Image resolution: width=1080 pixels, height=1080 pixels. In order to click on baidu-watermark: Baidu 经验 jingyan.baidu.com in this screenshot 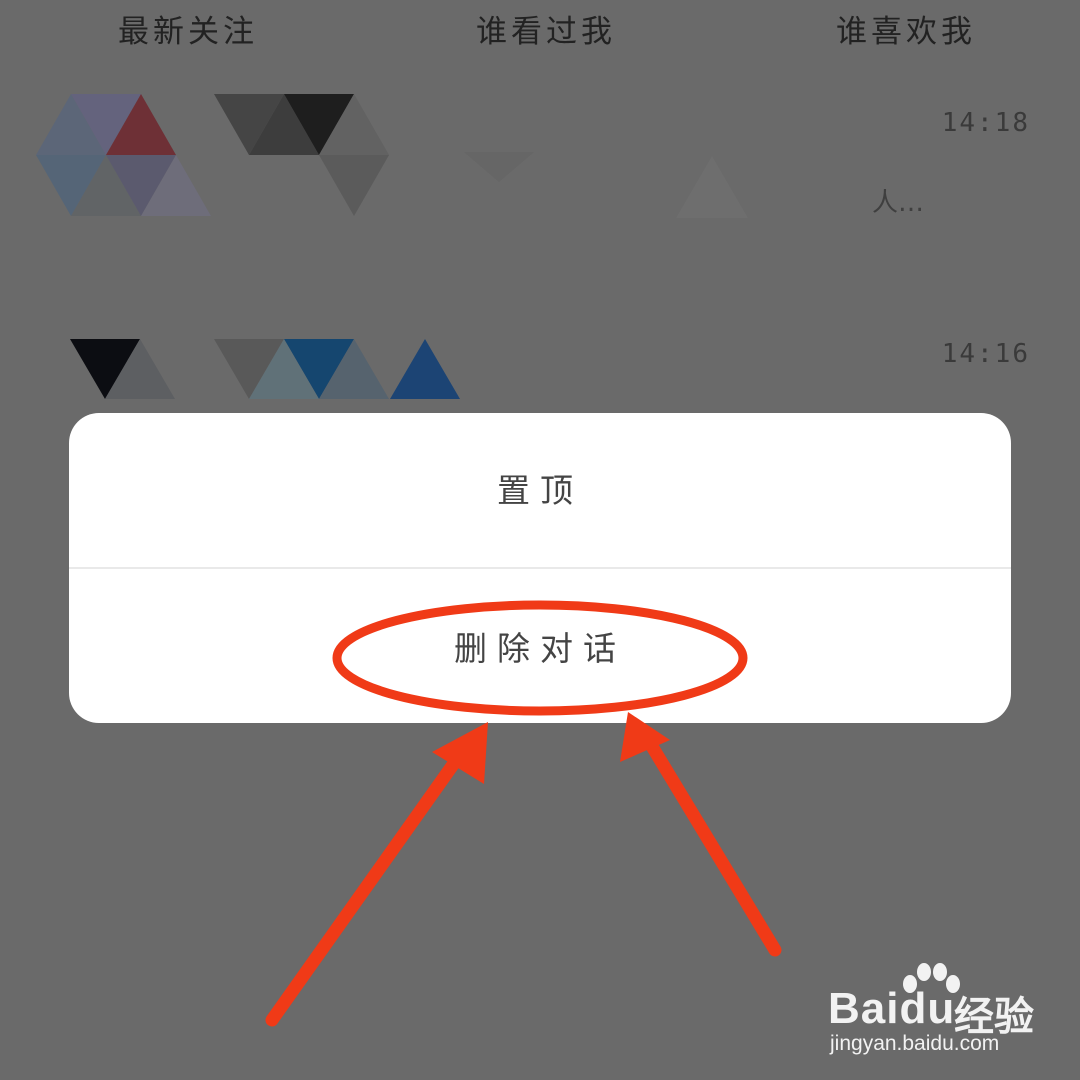, I will do `click(948, 1012)`.